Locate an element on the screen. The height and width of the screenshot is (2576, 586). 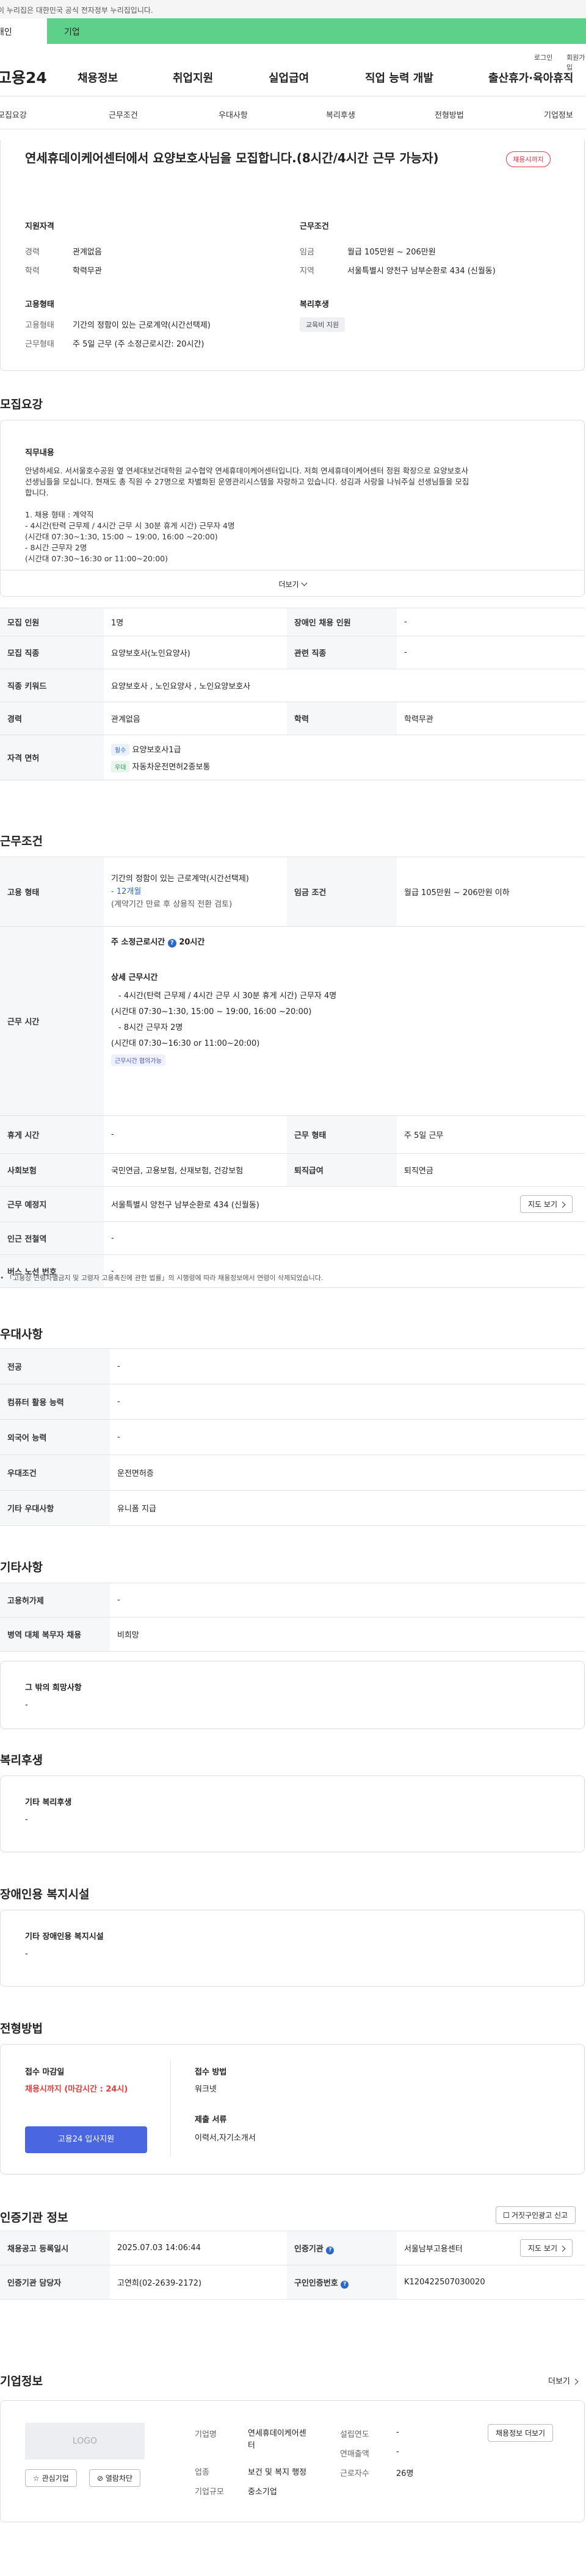
table-value: 월급 105만원 ~ 206만원 이하 is located at coordinates (491, 892).